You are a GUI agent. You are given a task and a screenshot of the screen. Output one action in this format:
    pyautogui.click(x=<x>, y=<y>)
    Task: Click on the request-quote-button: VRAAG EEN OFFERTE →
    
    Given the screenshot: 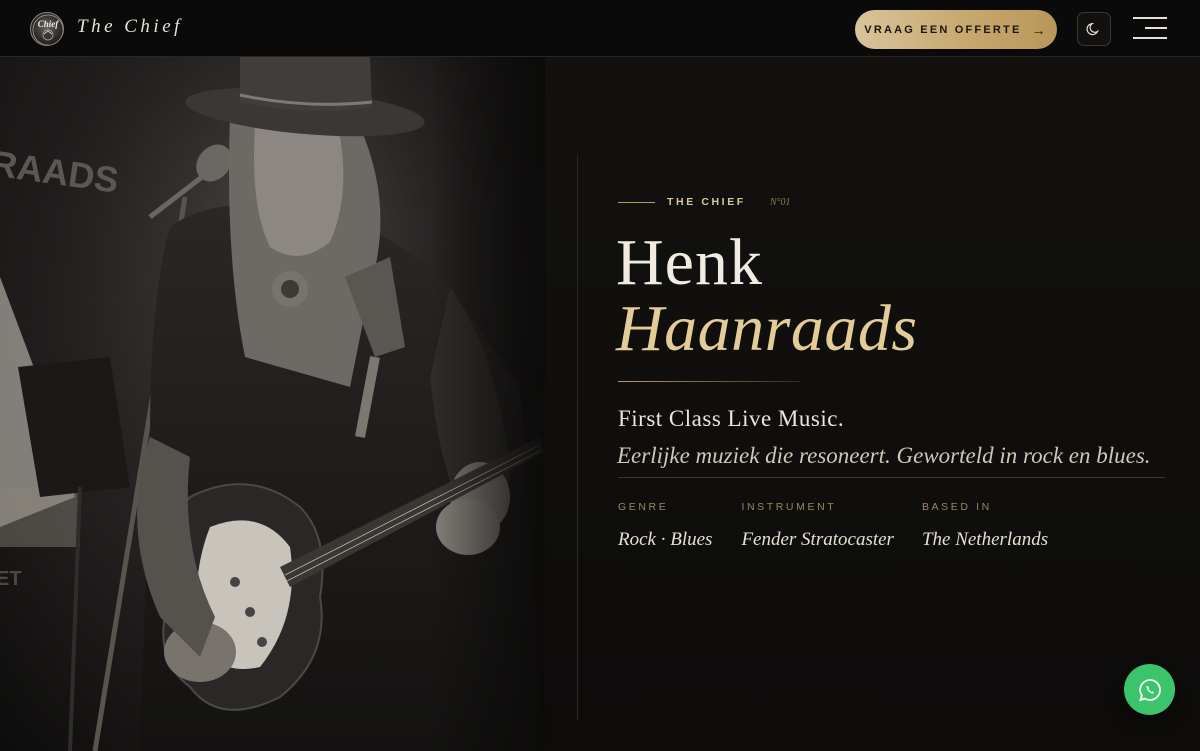 What is the action you would take?
    pyautogui.click(x=956, y=29)
    